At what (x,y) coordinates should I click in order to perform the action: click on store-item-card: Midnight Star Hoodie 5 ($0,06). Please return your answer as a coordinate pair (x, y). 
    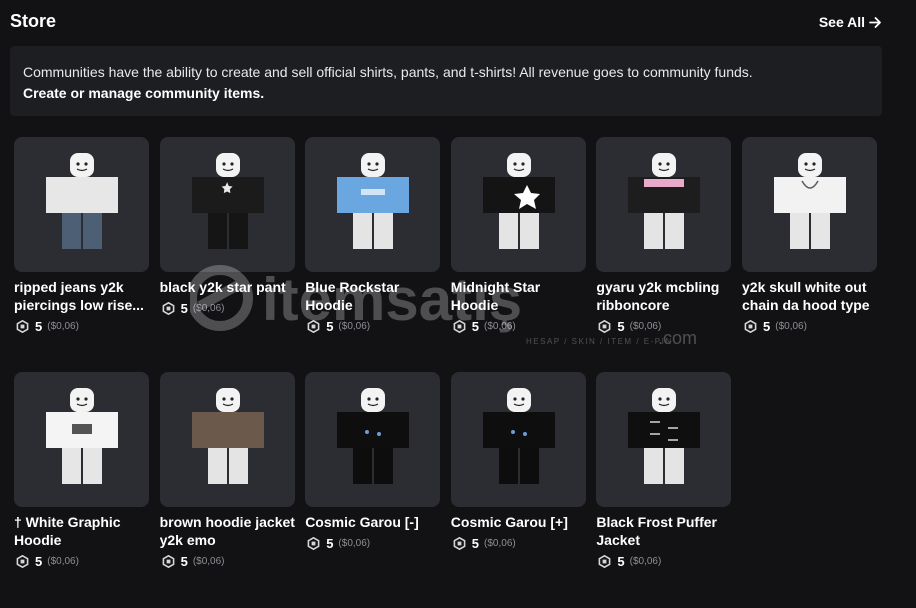
    Looking at the image, I should click on (518, 237).